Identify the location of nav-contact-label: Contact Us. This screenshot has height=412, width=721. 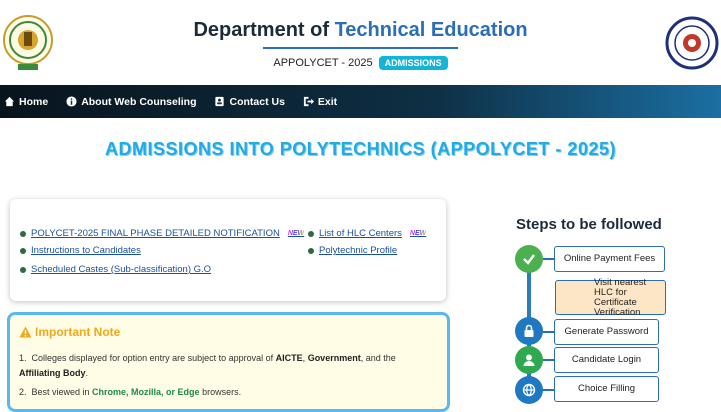
(257, 101).